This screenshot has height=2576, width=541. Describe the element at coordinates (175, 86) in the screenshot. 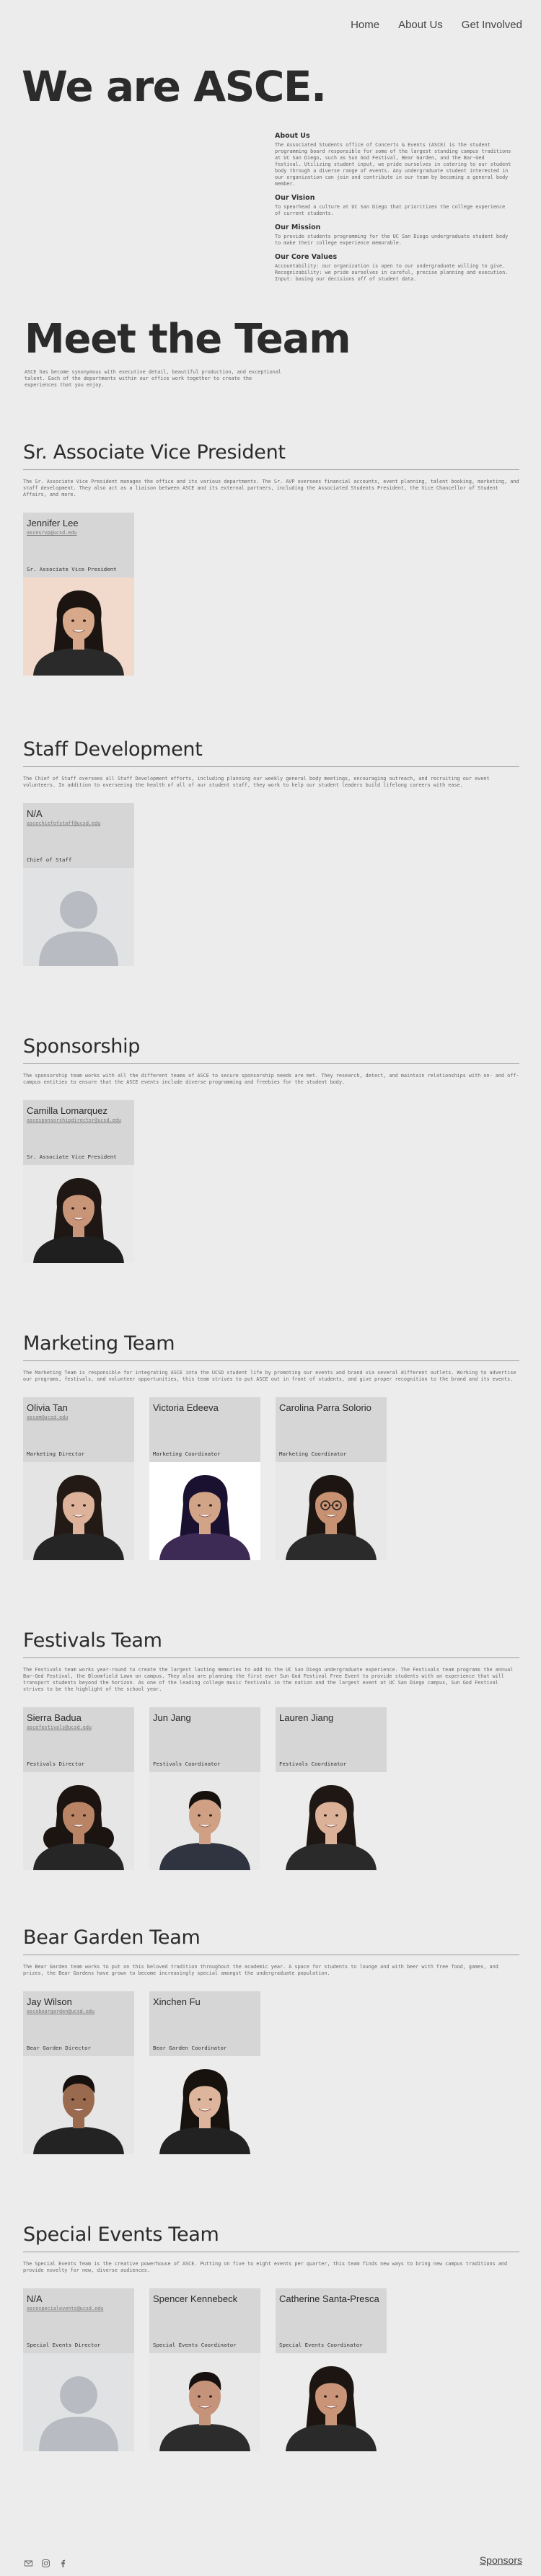

I see `hero-title: We are ASCE.` at that location.